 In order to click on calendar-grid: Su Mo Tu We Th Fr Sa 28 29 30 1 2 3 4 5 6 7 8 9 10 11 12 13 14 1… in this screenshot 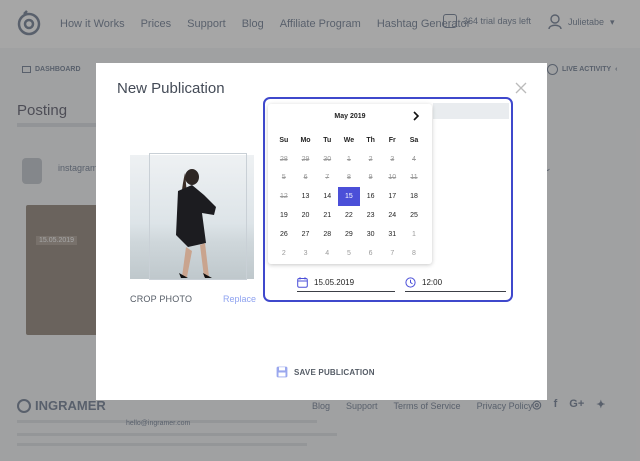, I will do `click(349, 197)`.